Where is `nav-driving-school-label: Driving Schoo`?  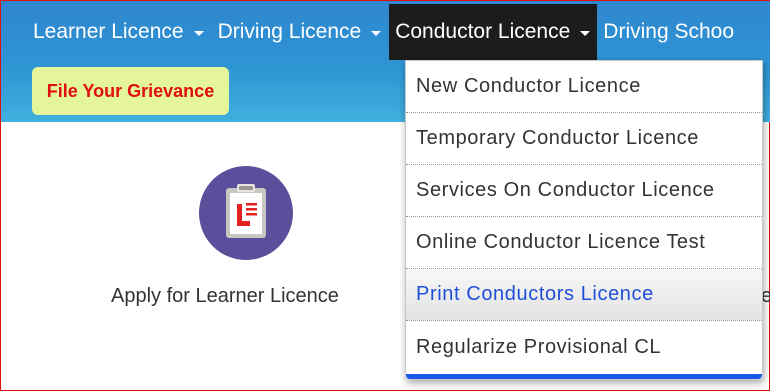 nav-driving-school-label: Driving Schoo is located at coordinates (669, 31).